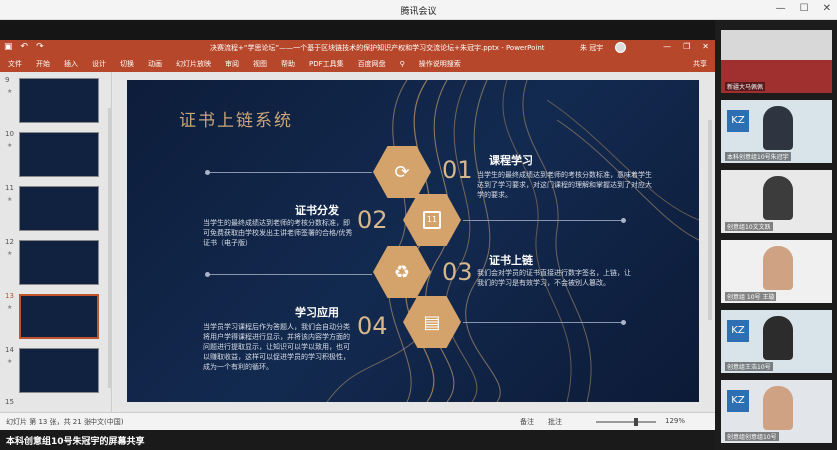 The height and width of the screenshot is (450, 837). What do you see at coordinates (326, 64) in the screenshot?
I see `tab-pdf: PDF工具集` at bounding box center [326, 64].